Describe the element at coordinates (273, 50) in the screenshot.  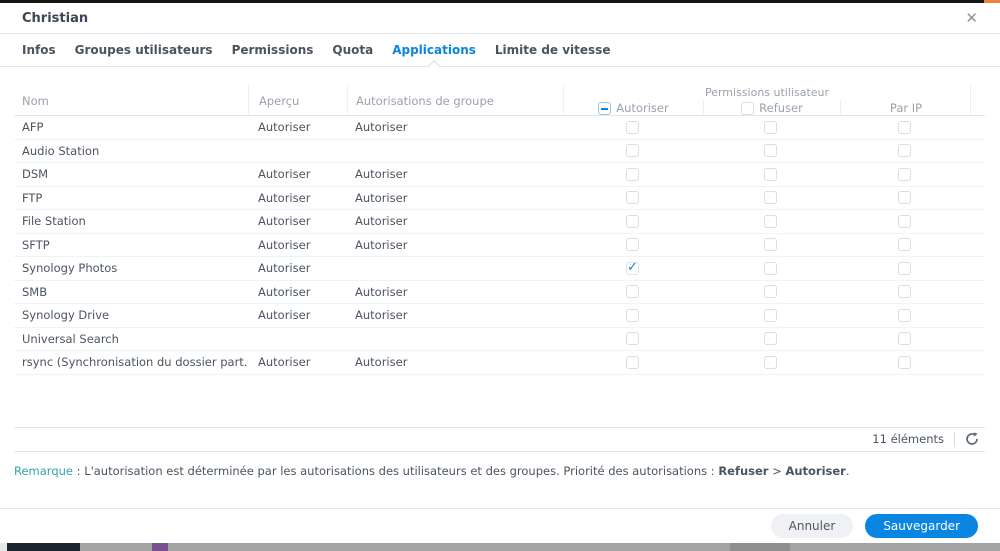
I see `tab-permissions: Permissions` at that location.